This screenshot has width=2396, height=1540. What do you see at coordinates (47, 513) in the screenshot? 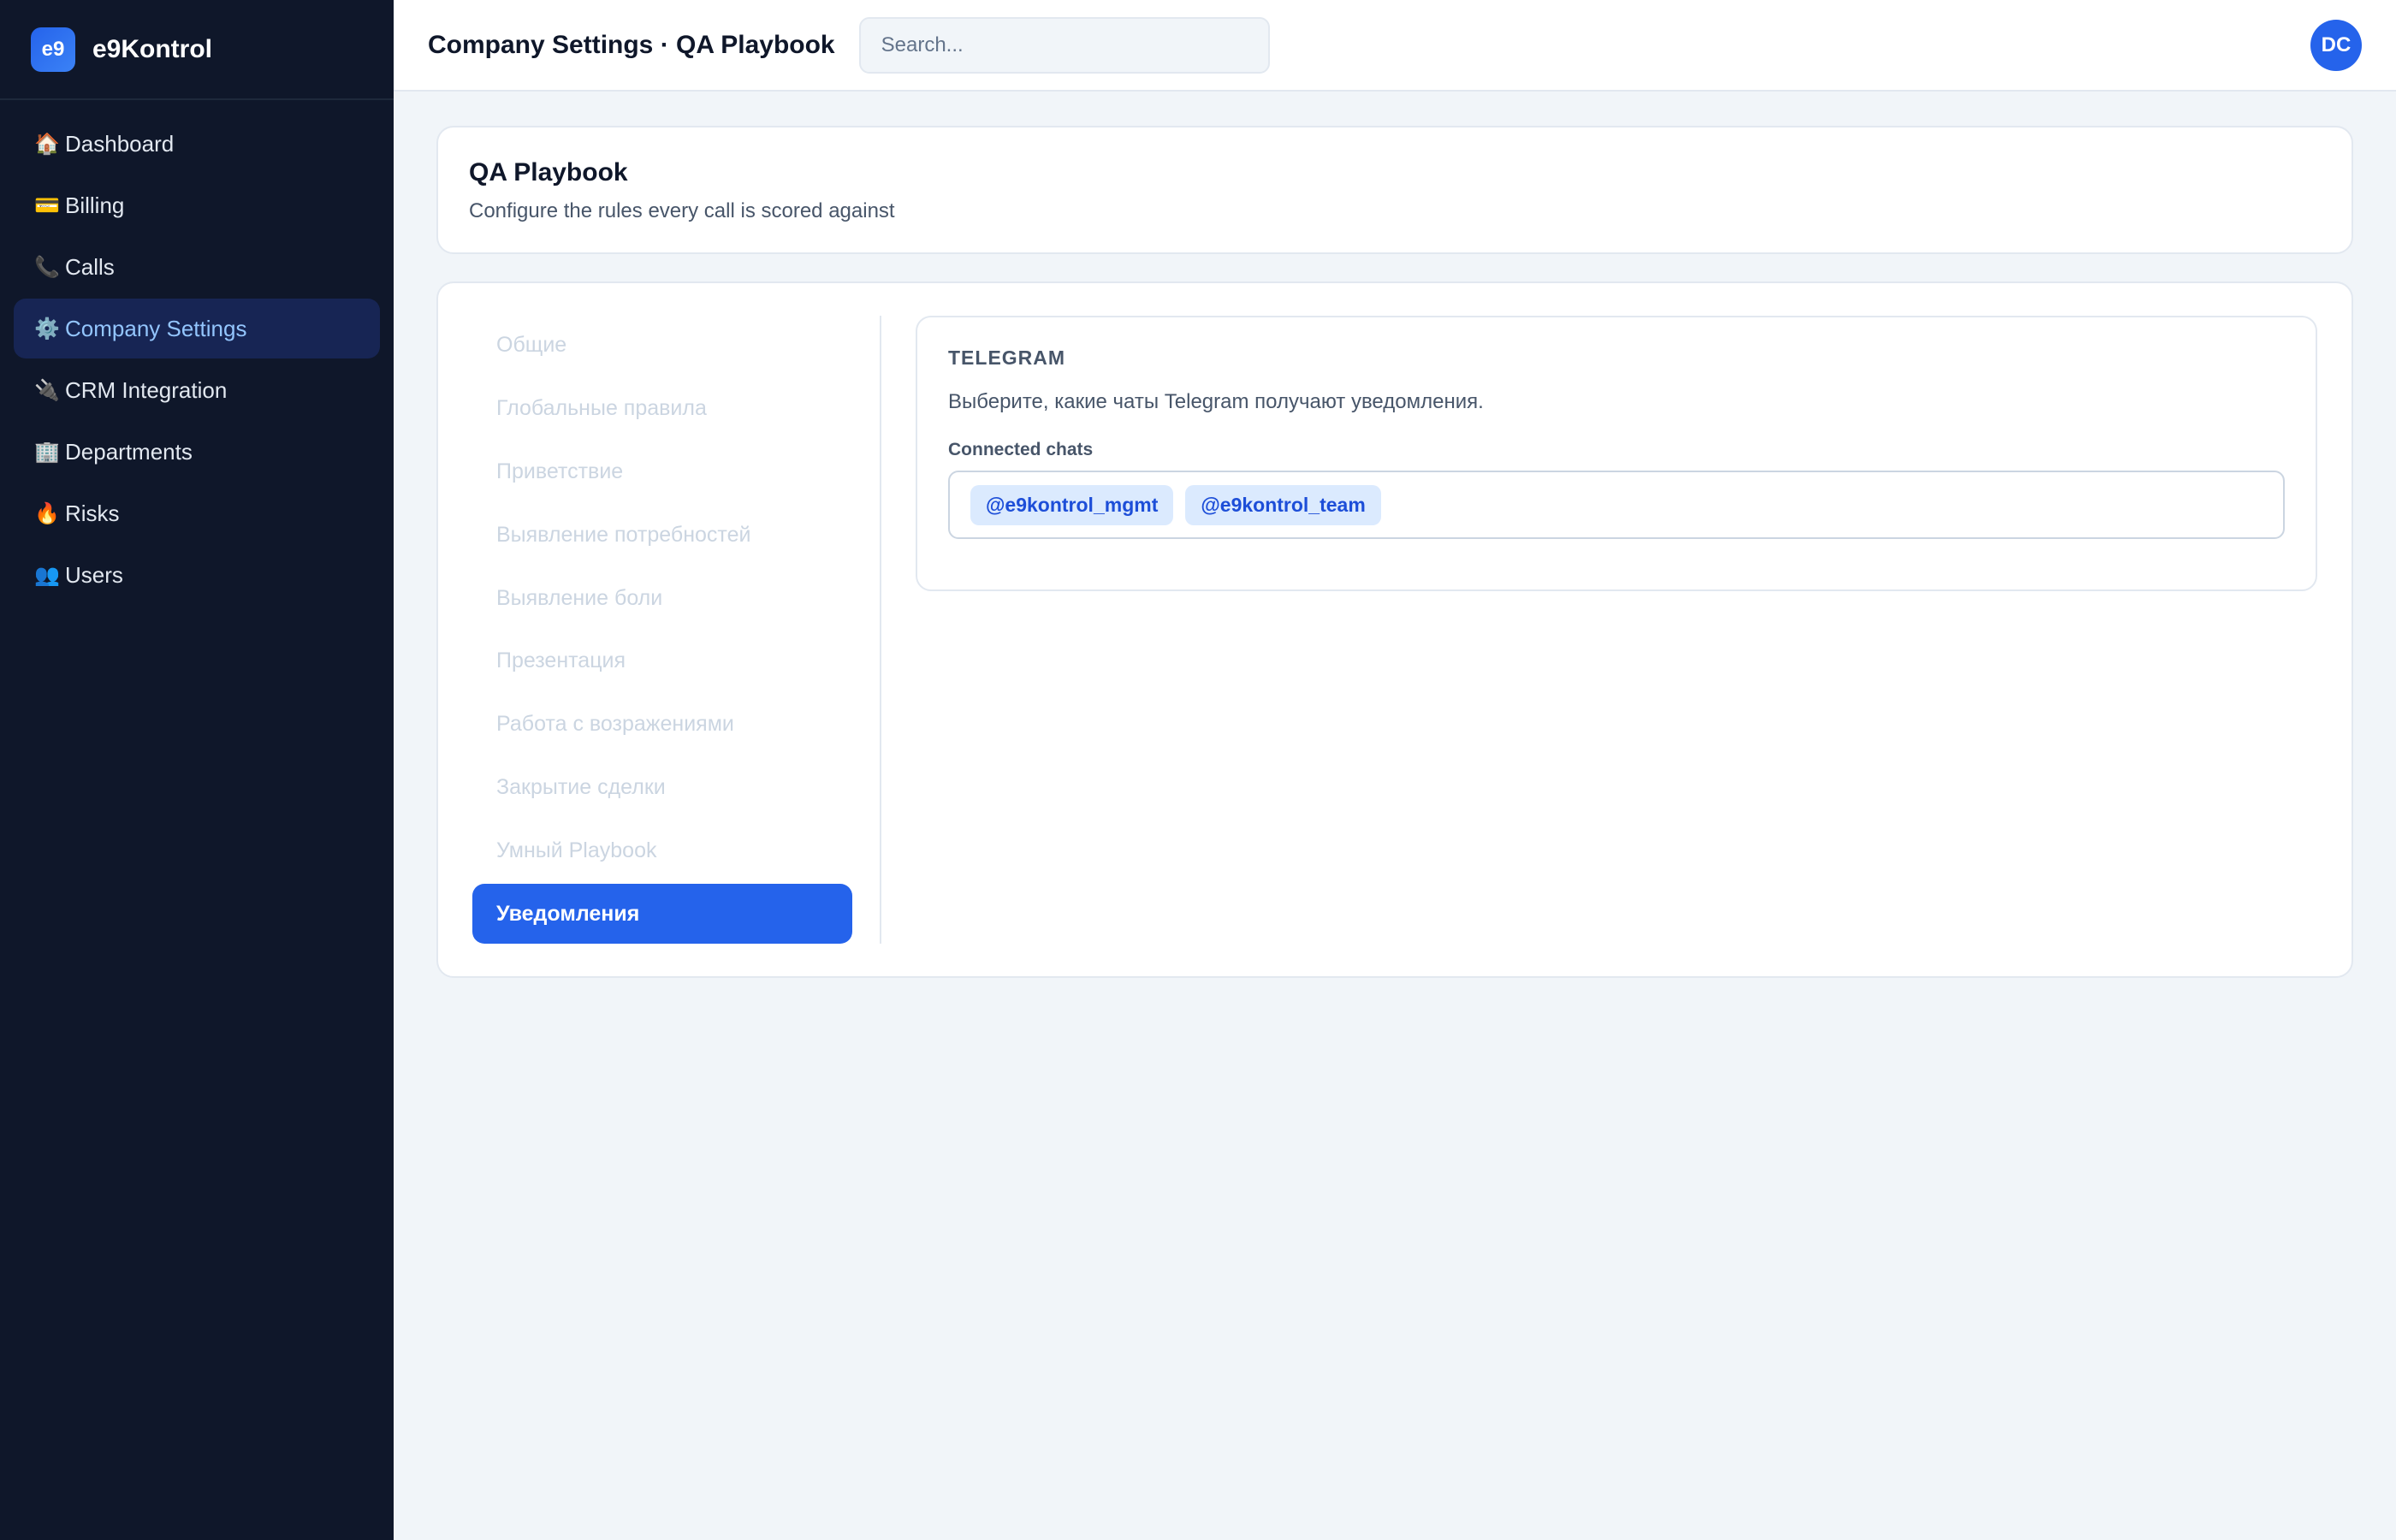
I see `fire-icon: 🔥` at bounding box center [47, 513].